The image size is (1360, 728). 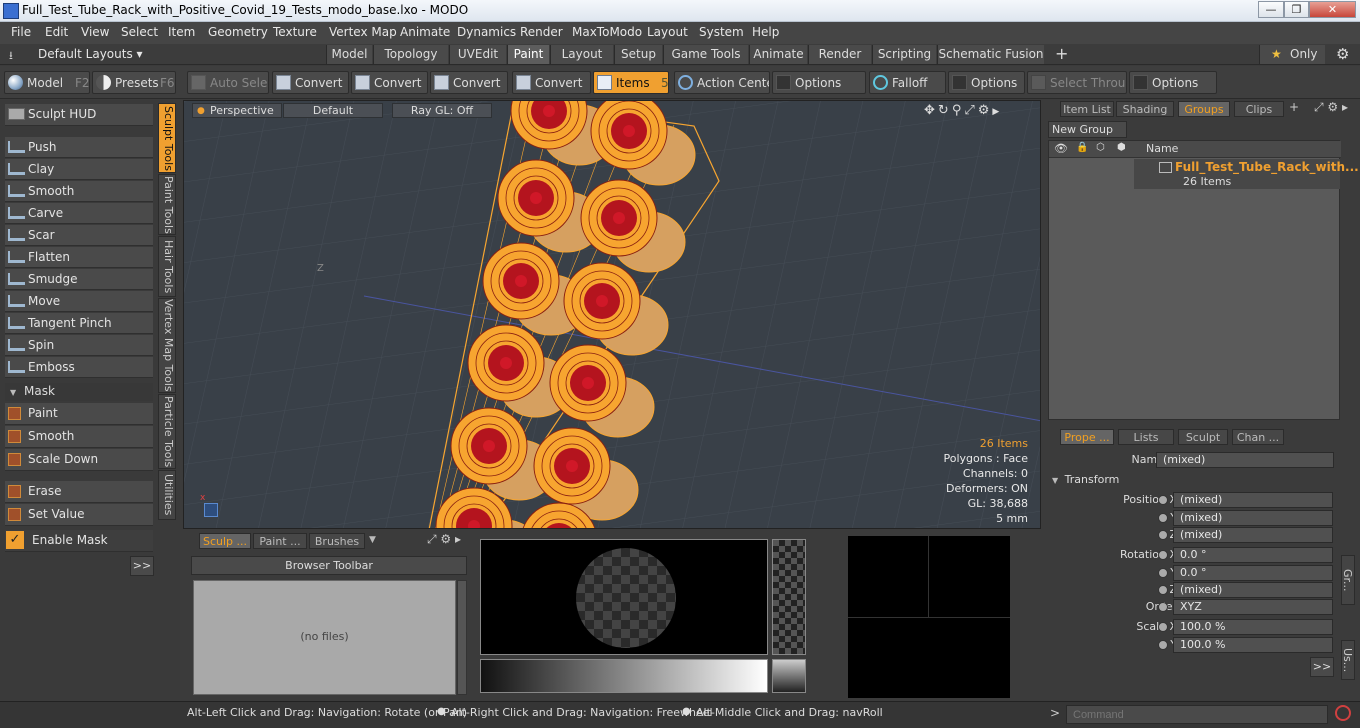 What do you see at coordinates (167, 204) in the screenshot?
I see `vtab-paint-tools: Paint Tools` at bounding box center [167, 204].